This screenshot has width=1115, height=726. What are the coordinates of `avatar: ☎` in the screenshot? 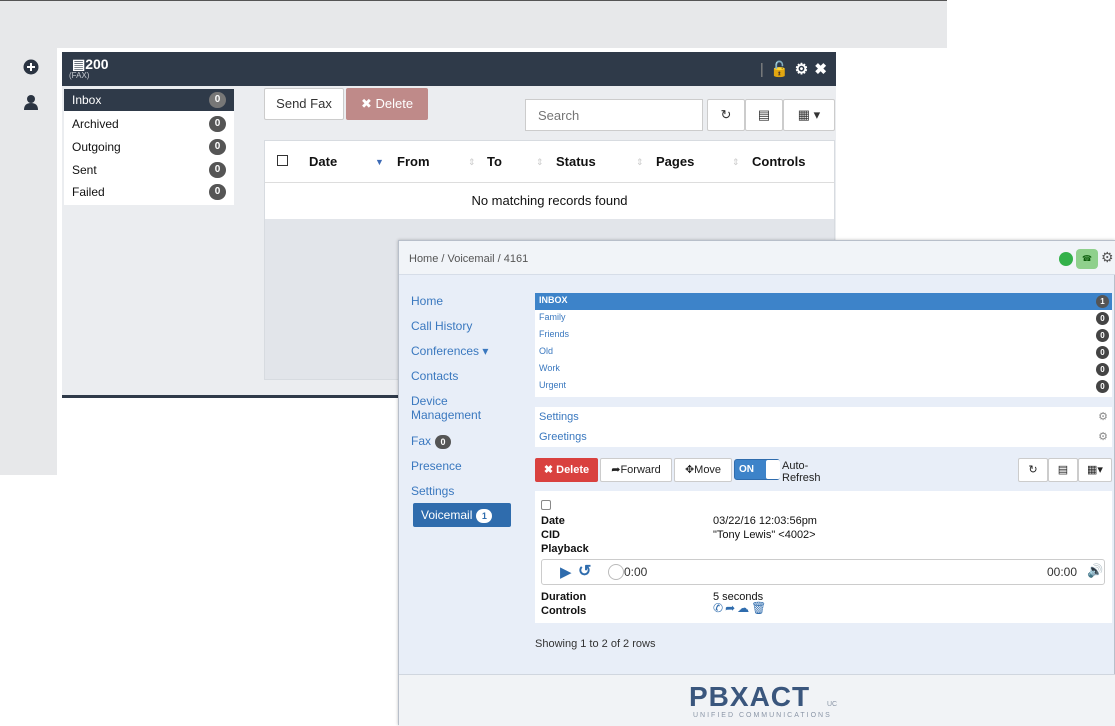 It's located at (1087, 259).